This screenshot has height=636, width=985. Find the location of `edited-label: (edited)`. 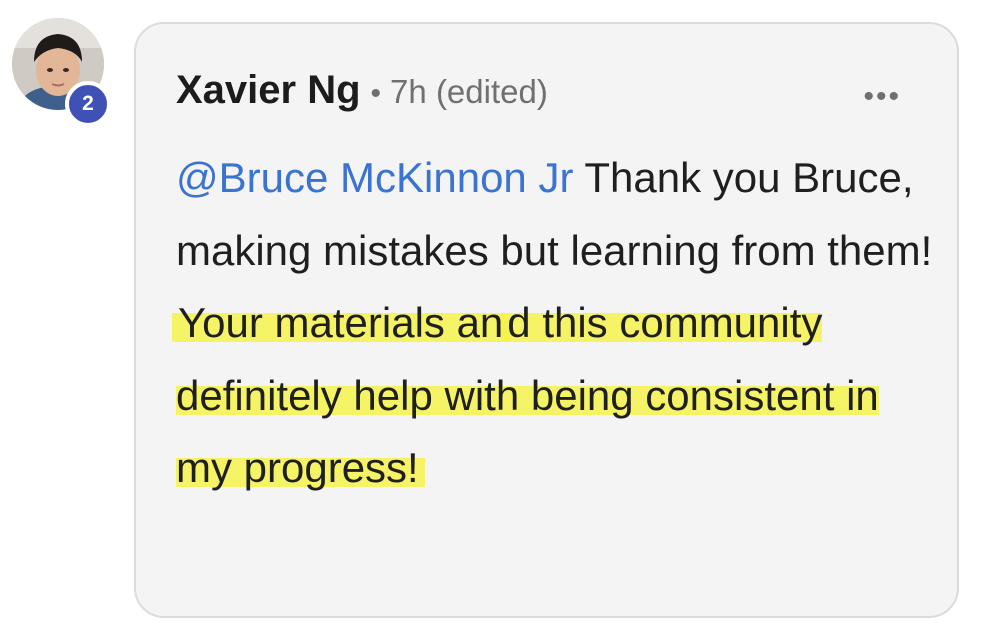

edited-label: (edited) is located at coordinates (487, 92).